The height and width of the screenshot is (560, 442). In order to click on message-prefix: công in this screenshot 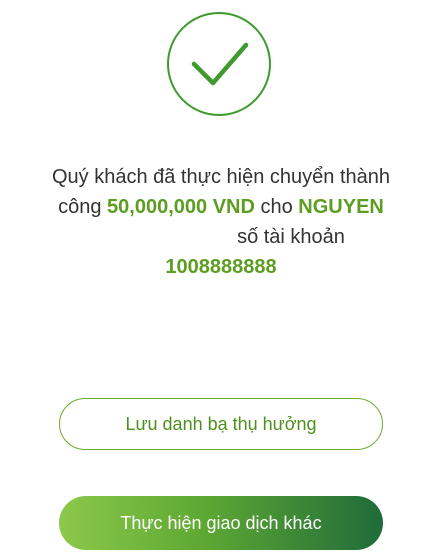, I will do `click(83, 207)`.